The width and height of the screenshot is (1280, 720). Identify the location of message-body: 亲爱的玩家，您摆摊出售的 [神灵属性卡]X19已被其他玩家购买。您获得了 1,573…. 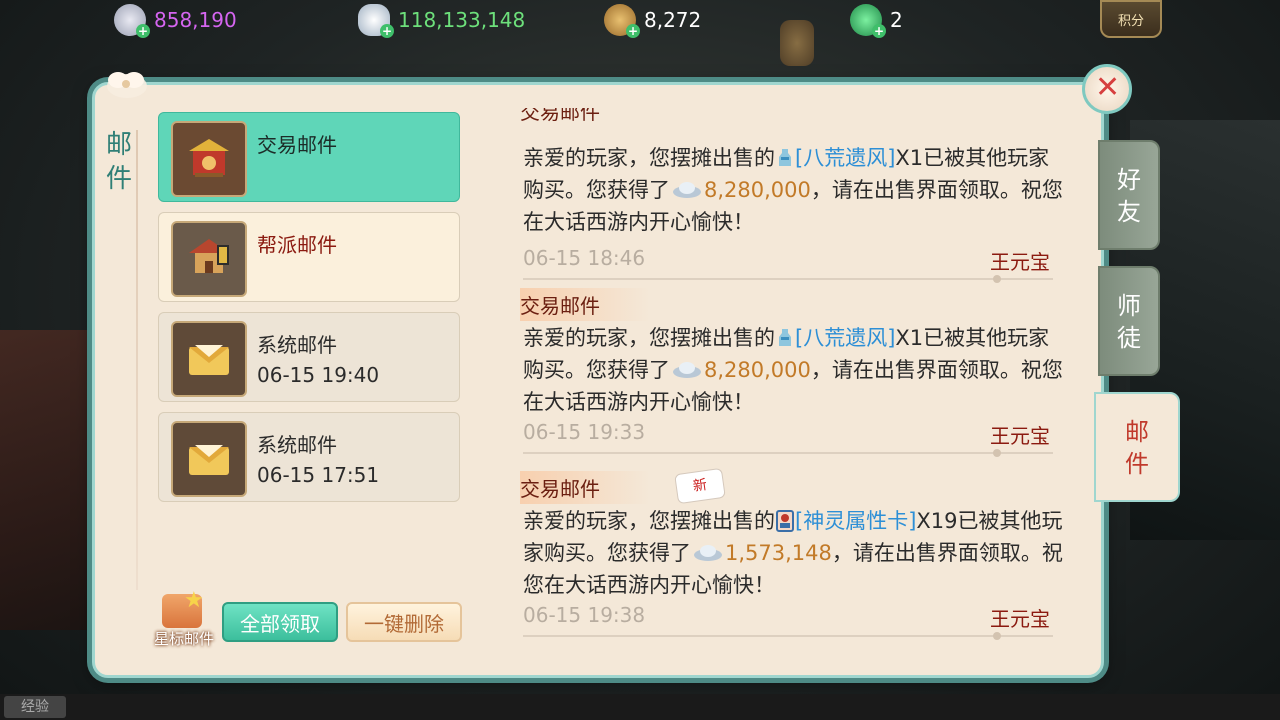
(793, 553).